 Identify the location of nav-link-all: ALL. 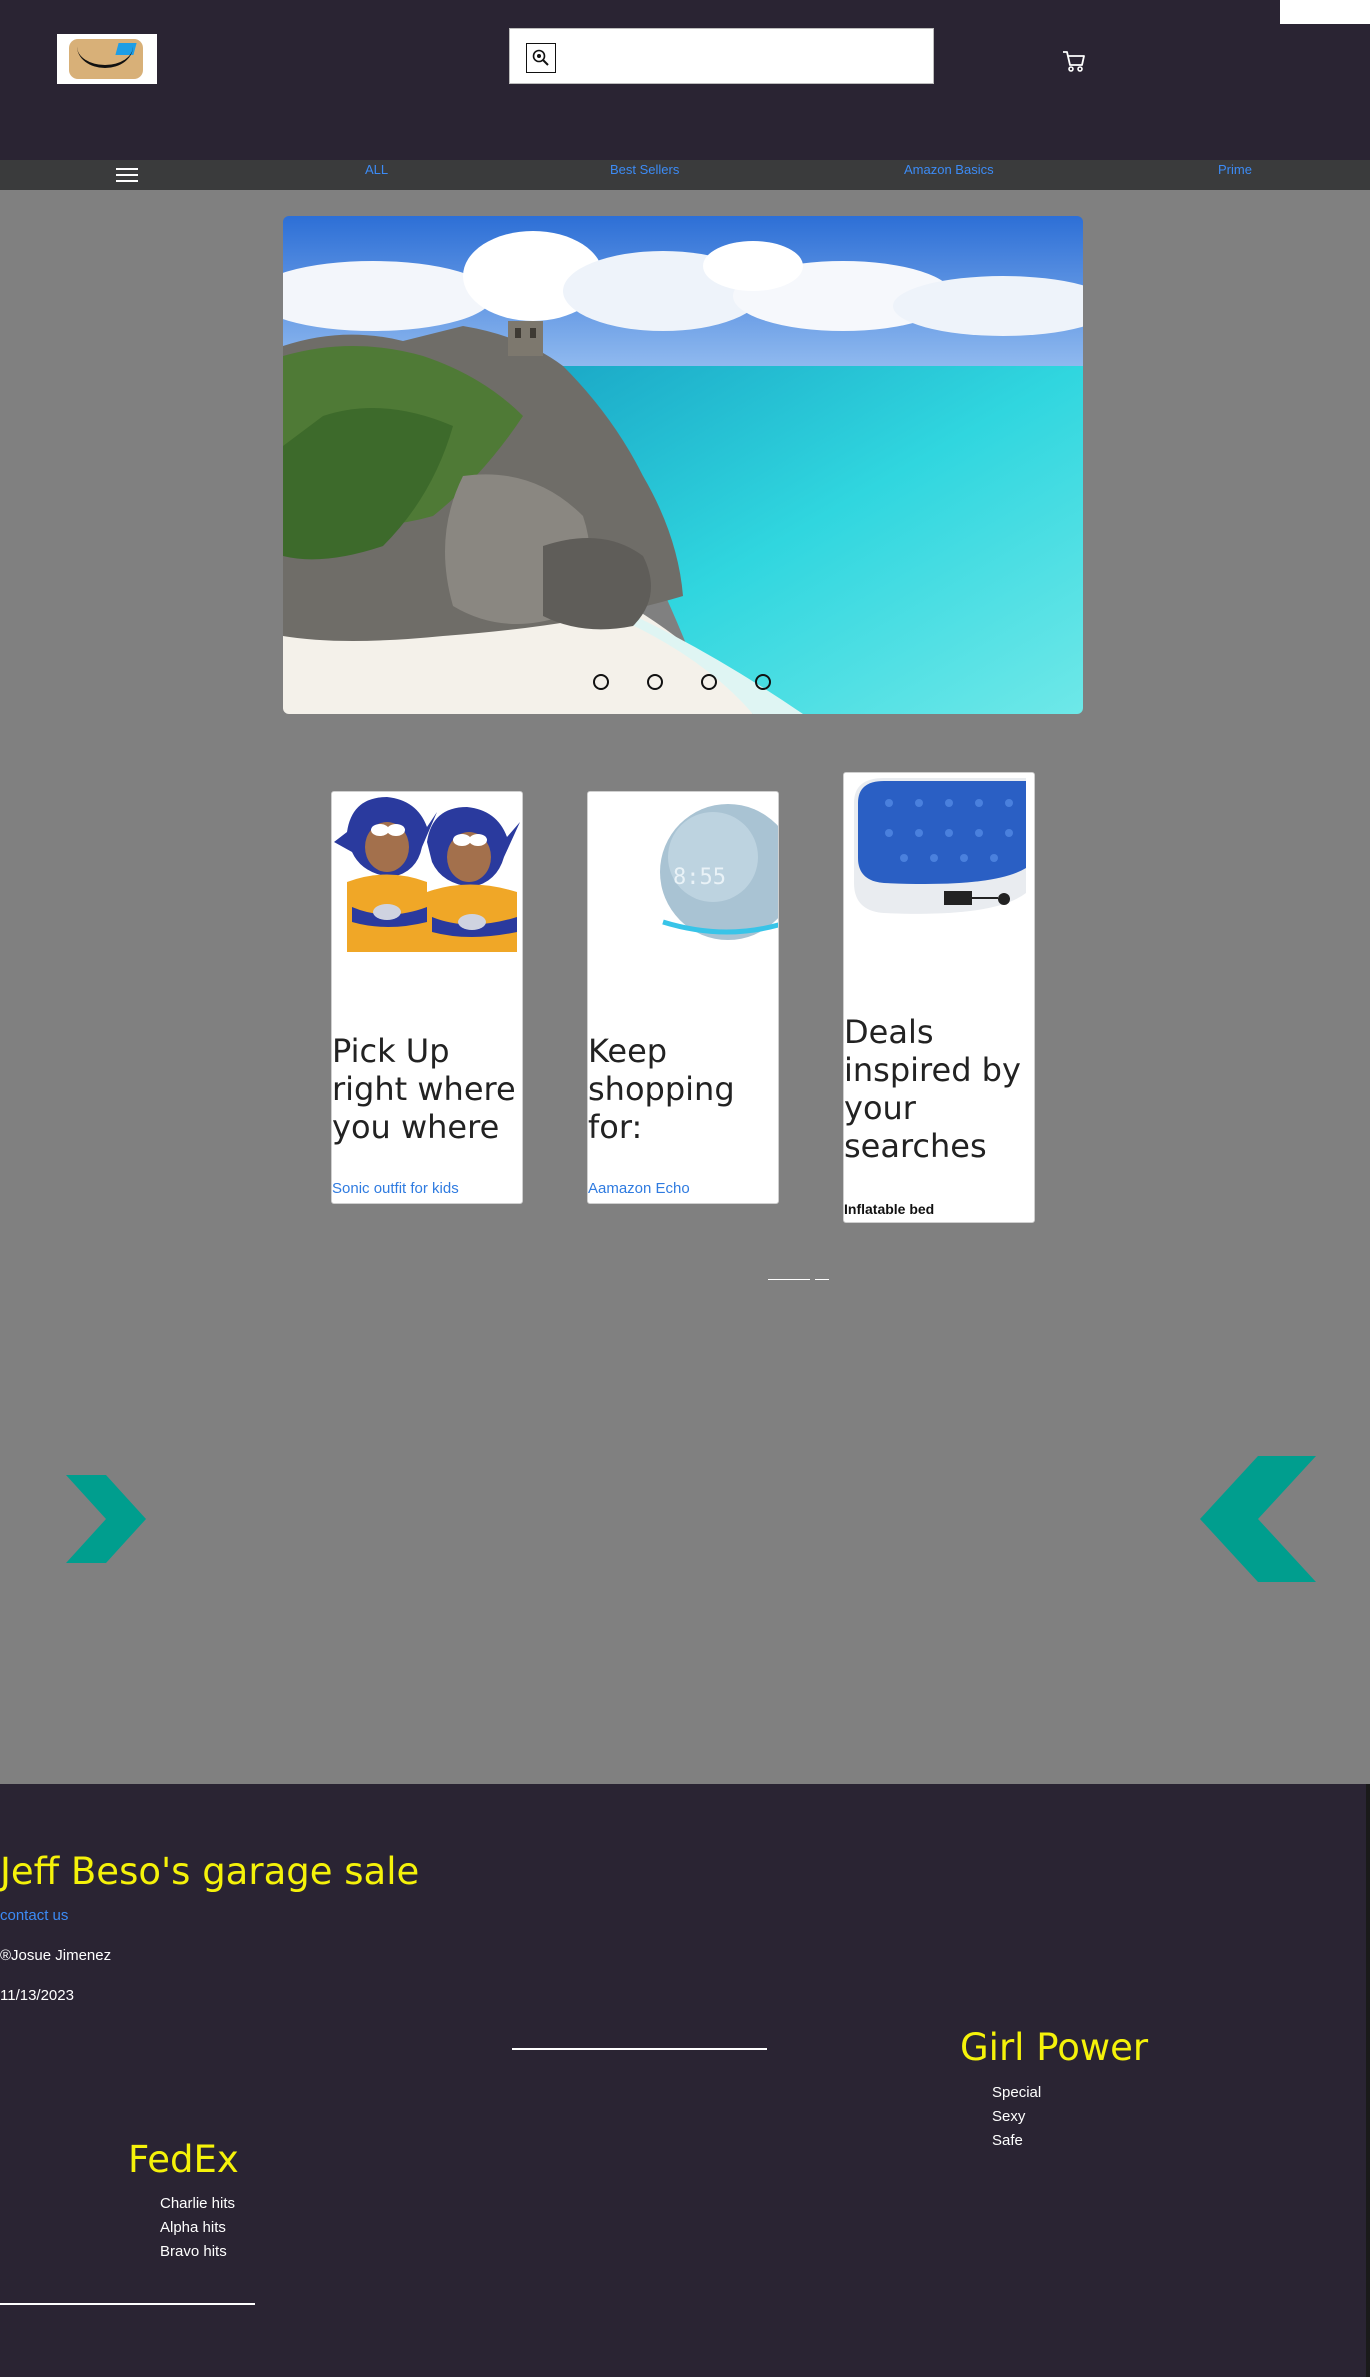
(376, 169).